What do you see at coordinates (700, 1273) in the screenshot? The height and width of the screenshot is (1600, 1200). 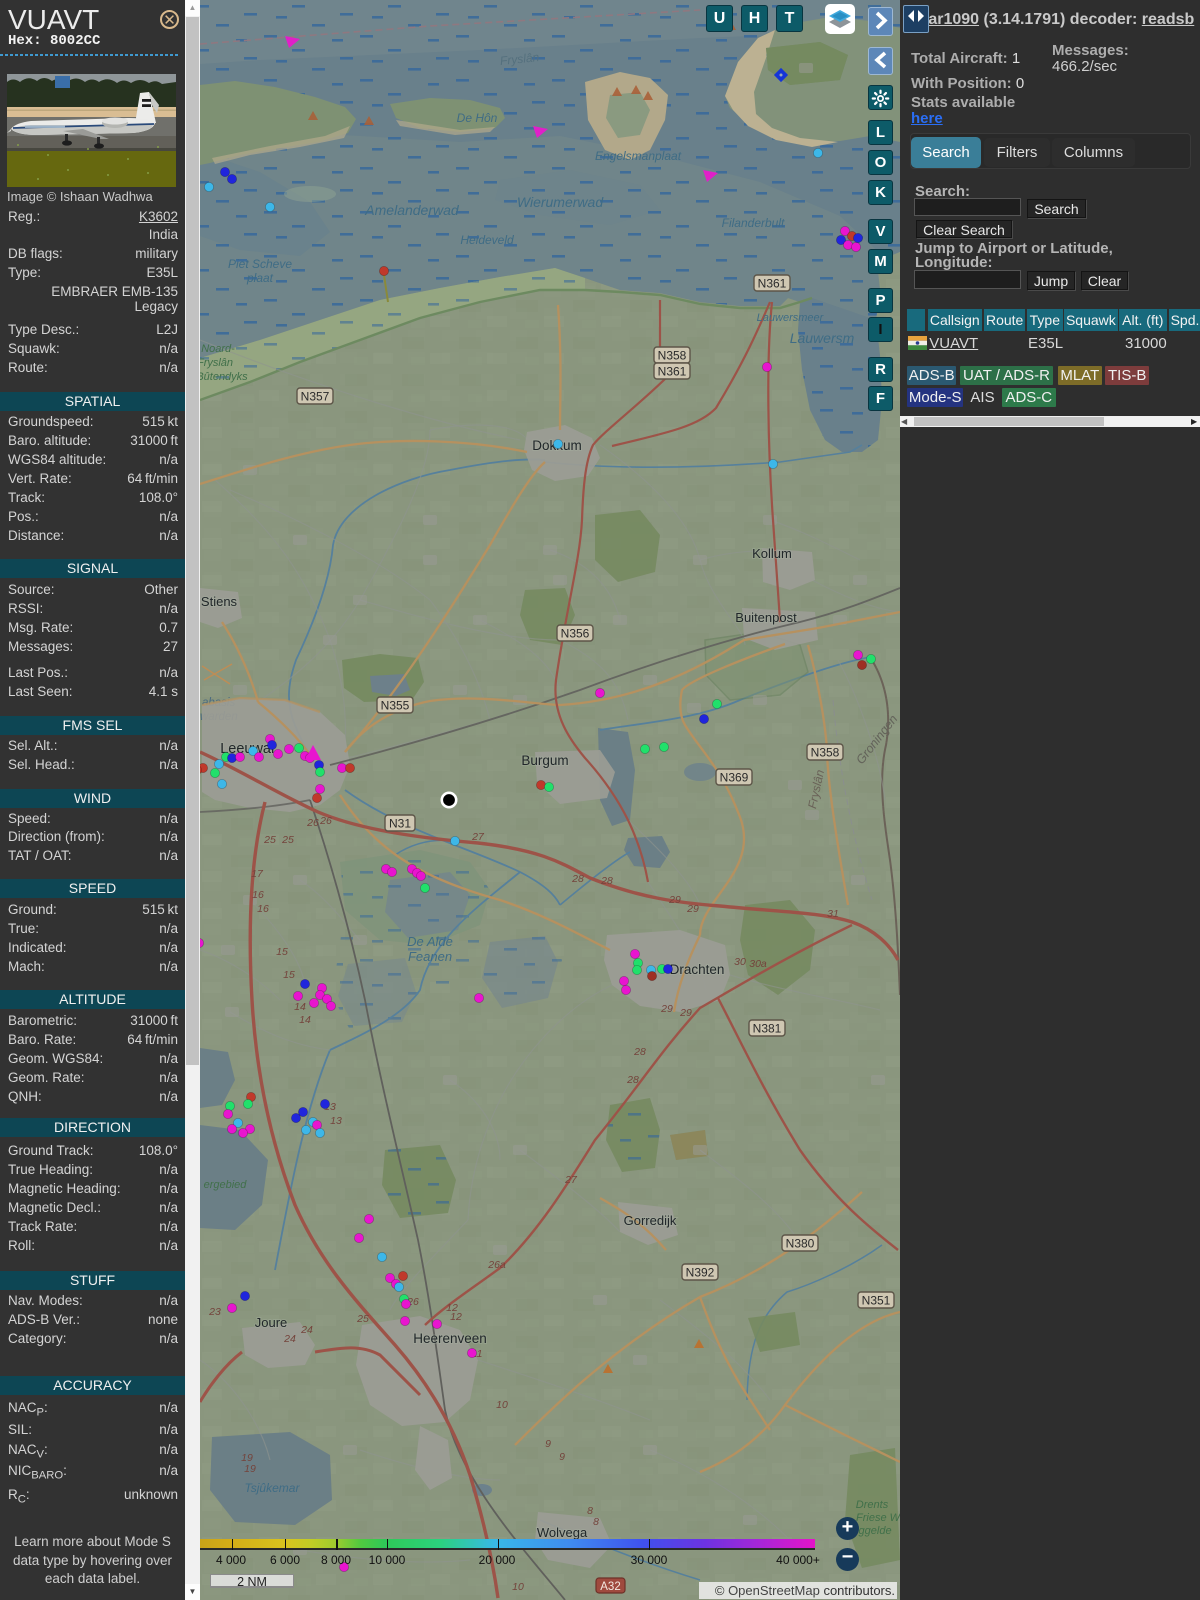 I see `svg-text: N392` at bounding box center [700, 1273].